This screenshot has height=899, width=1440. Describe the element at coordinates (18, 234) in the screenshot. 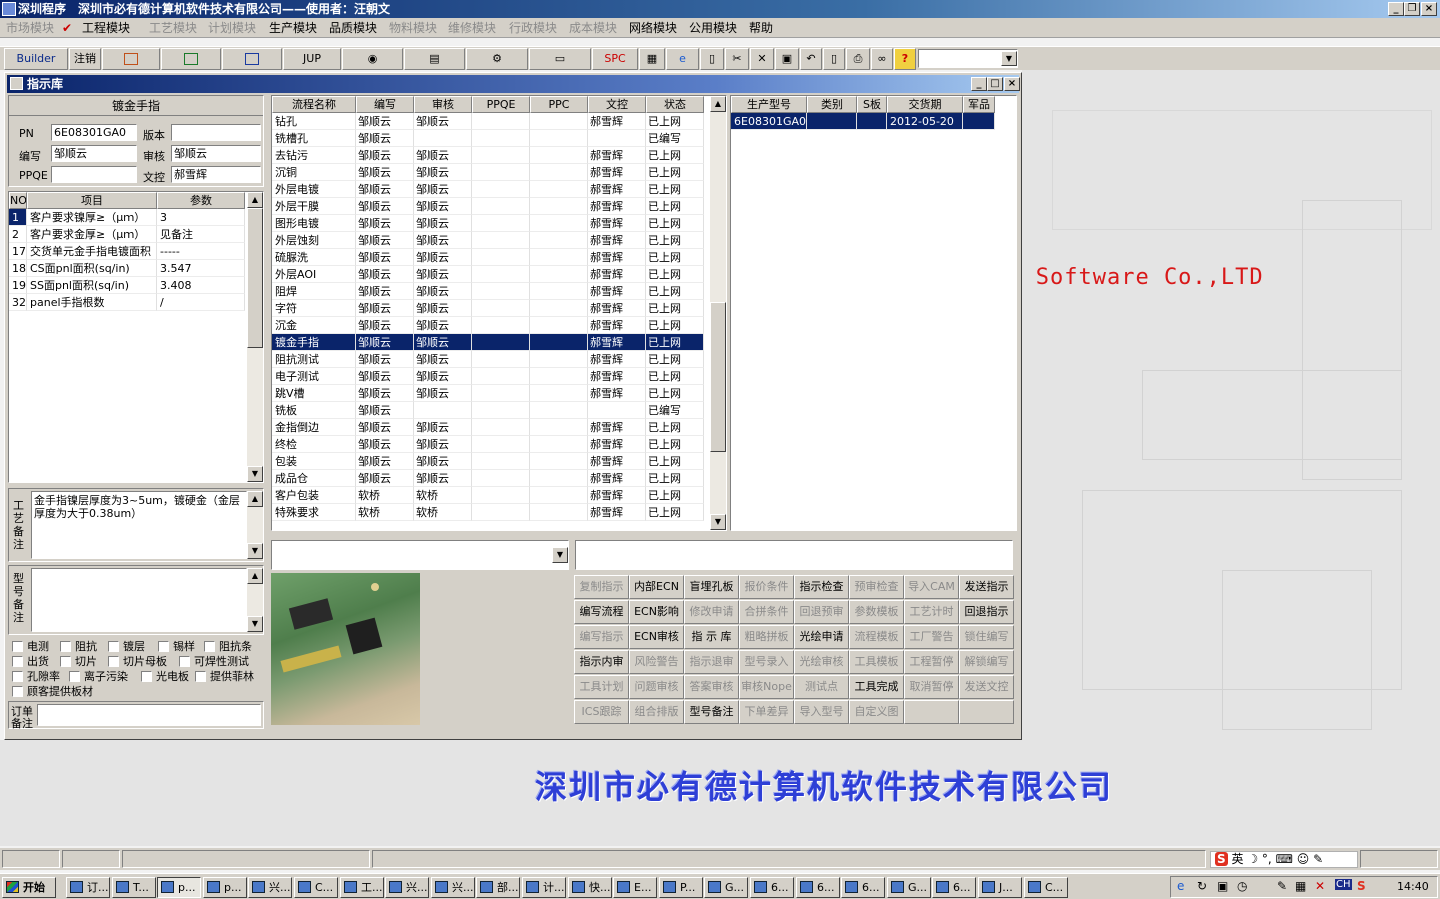

I see `params-cell: 2` at that location.